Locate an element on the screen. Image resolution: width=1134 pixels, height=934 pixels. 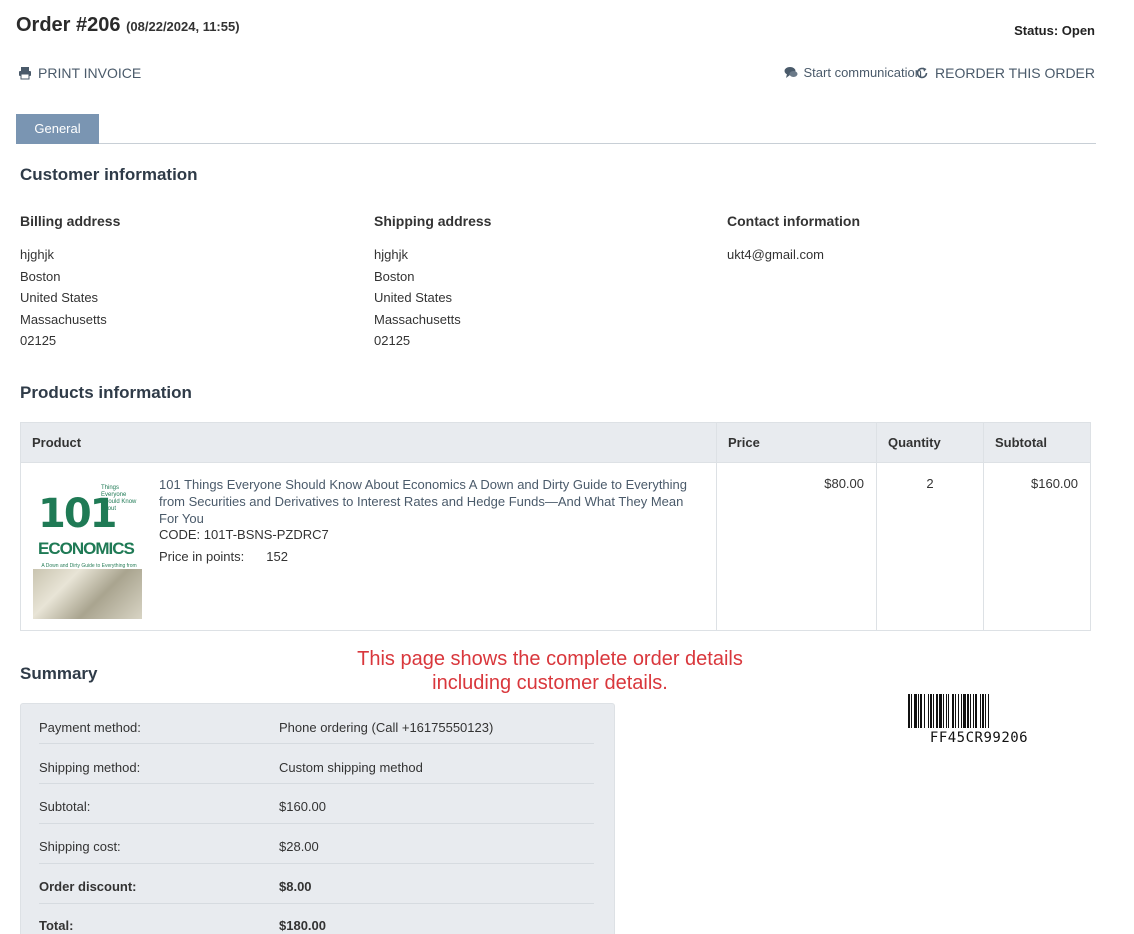
summary-label: Payment method: is located at coordinates (90, 727).